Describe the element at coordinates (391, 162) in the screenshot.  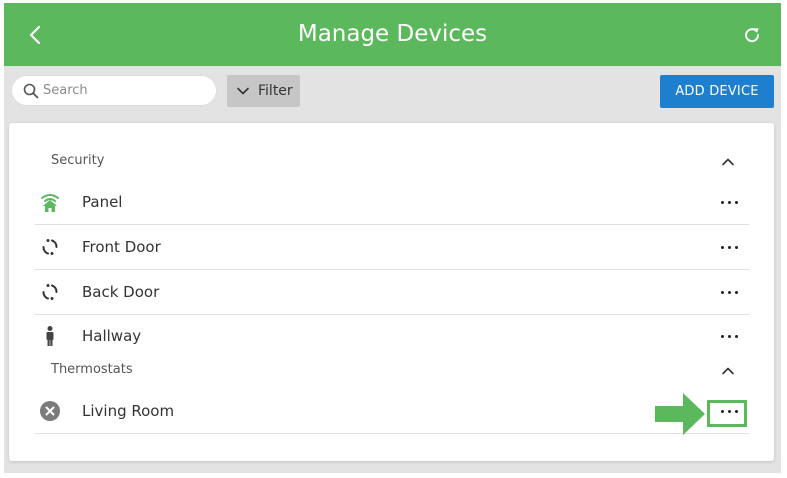
I see `section-header-security: Security` at that location.